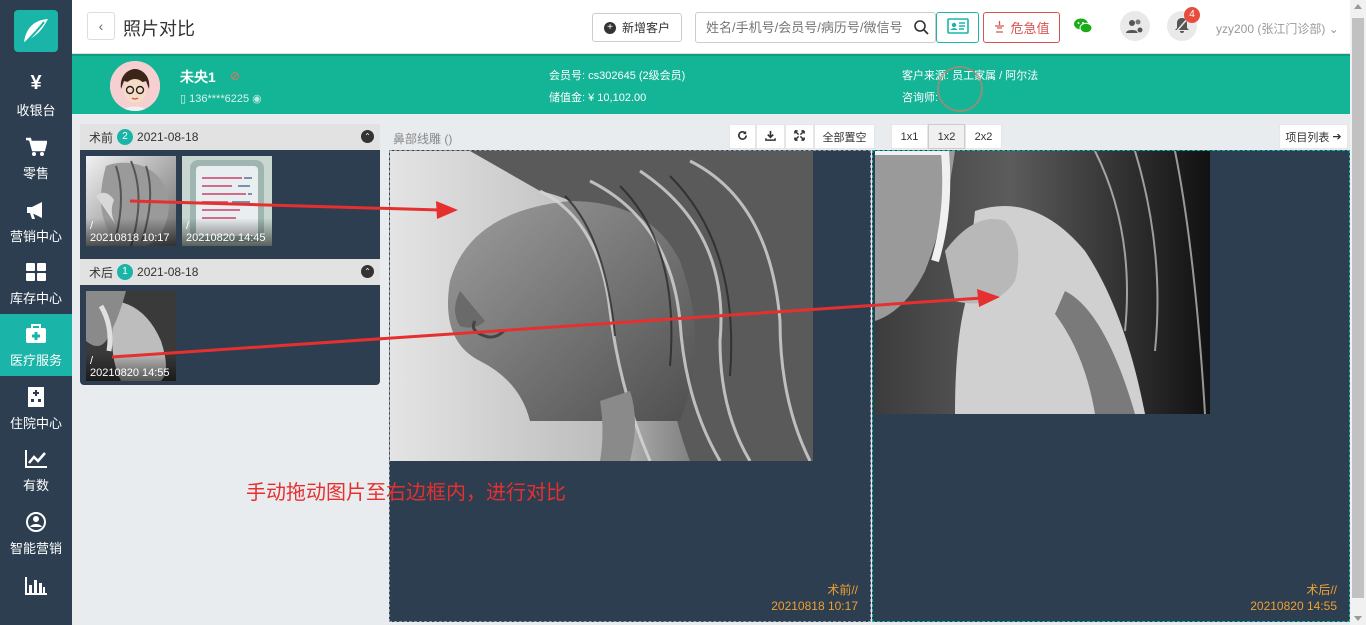  Describe the element at coordinates (227, 232) in the screenshot. I see `photo-caption: /20210820 14:45` at that location.